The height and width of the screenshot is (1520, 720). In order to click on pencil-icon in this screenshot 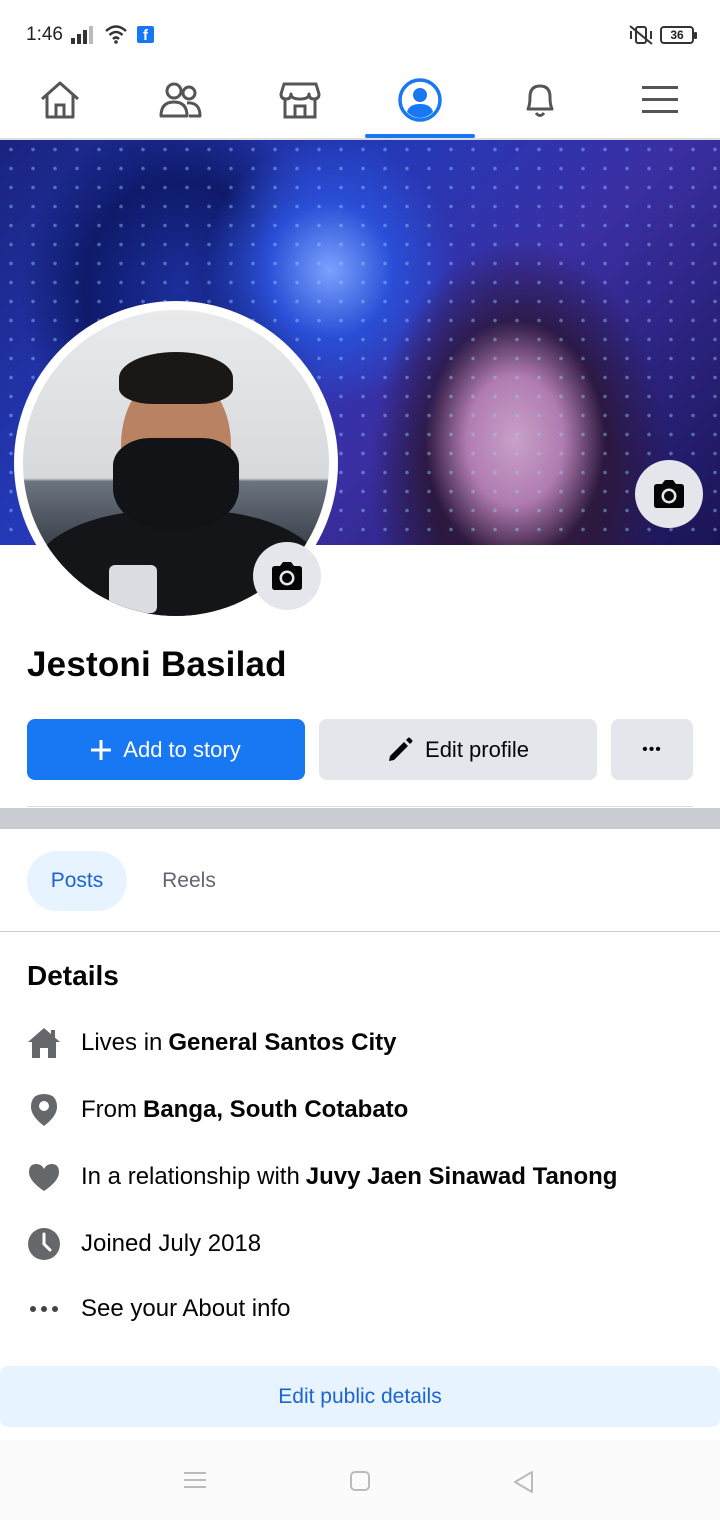, I will do `click(401, 749)`.